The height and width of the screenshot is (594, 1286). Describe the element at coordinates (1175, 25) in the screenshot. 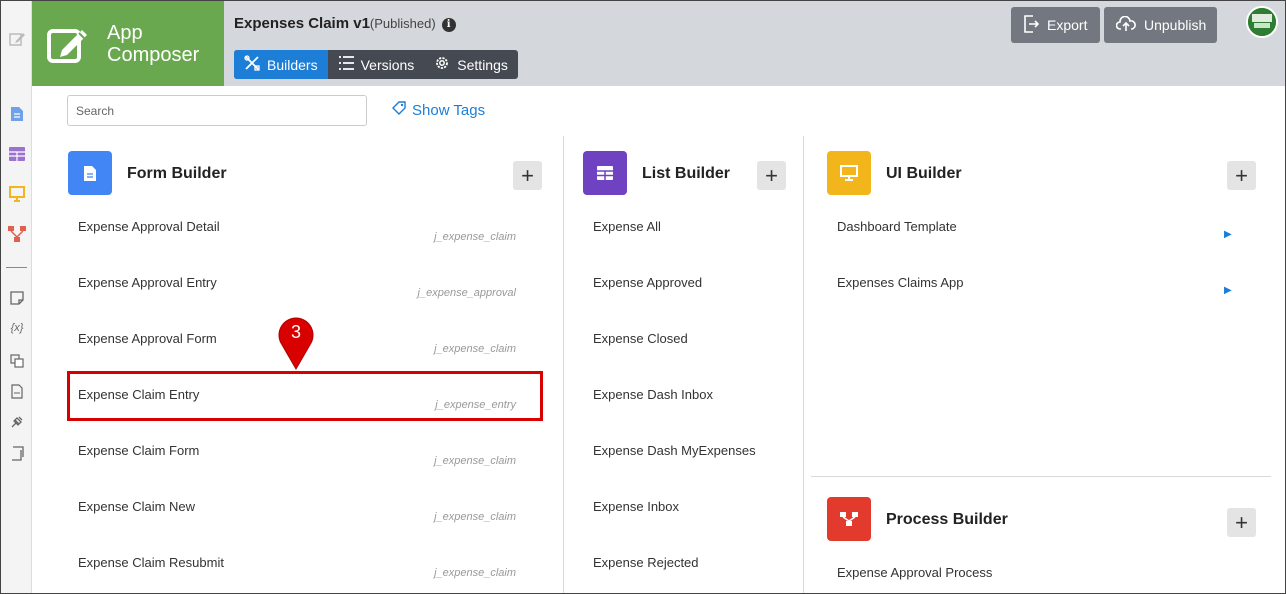

I see `unpublish-label: Unpublish` at that location.